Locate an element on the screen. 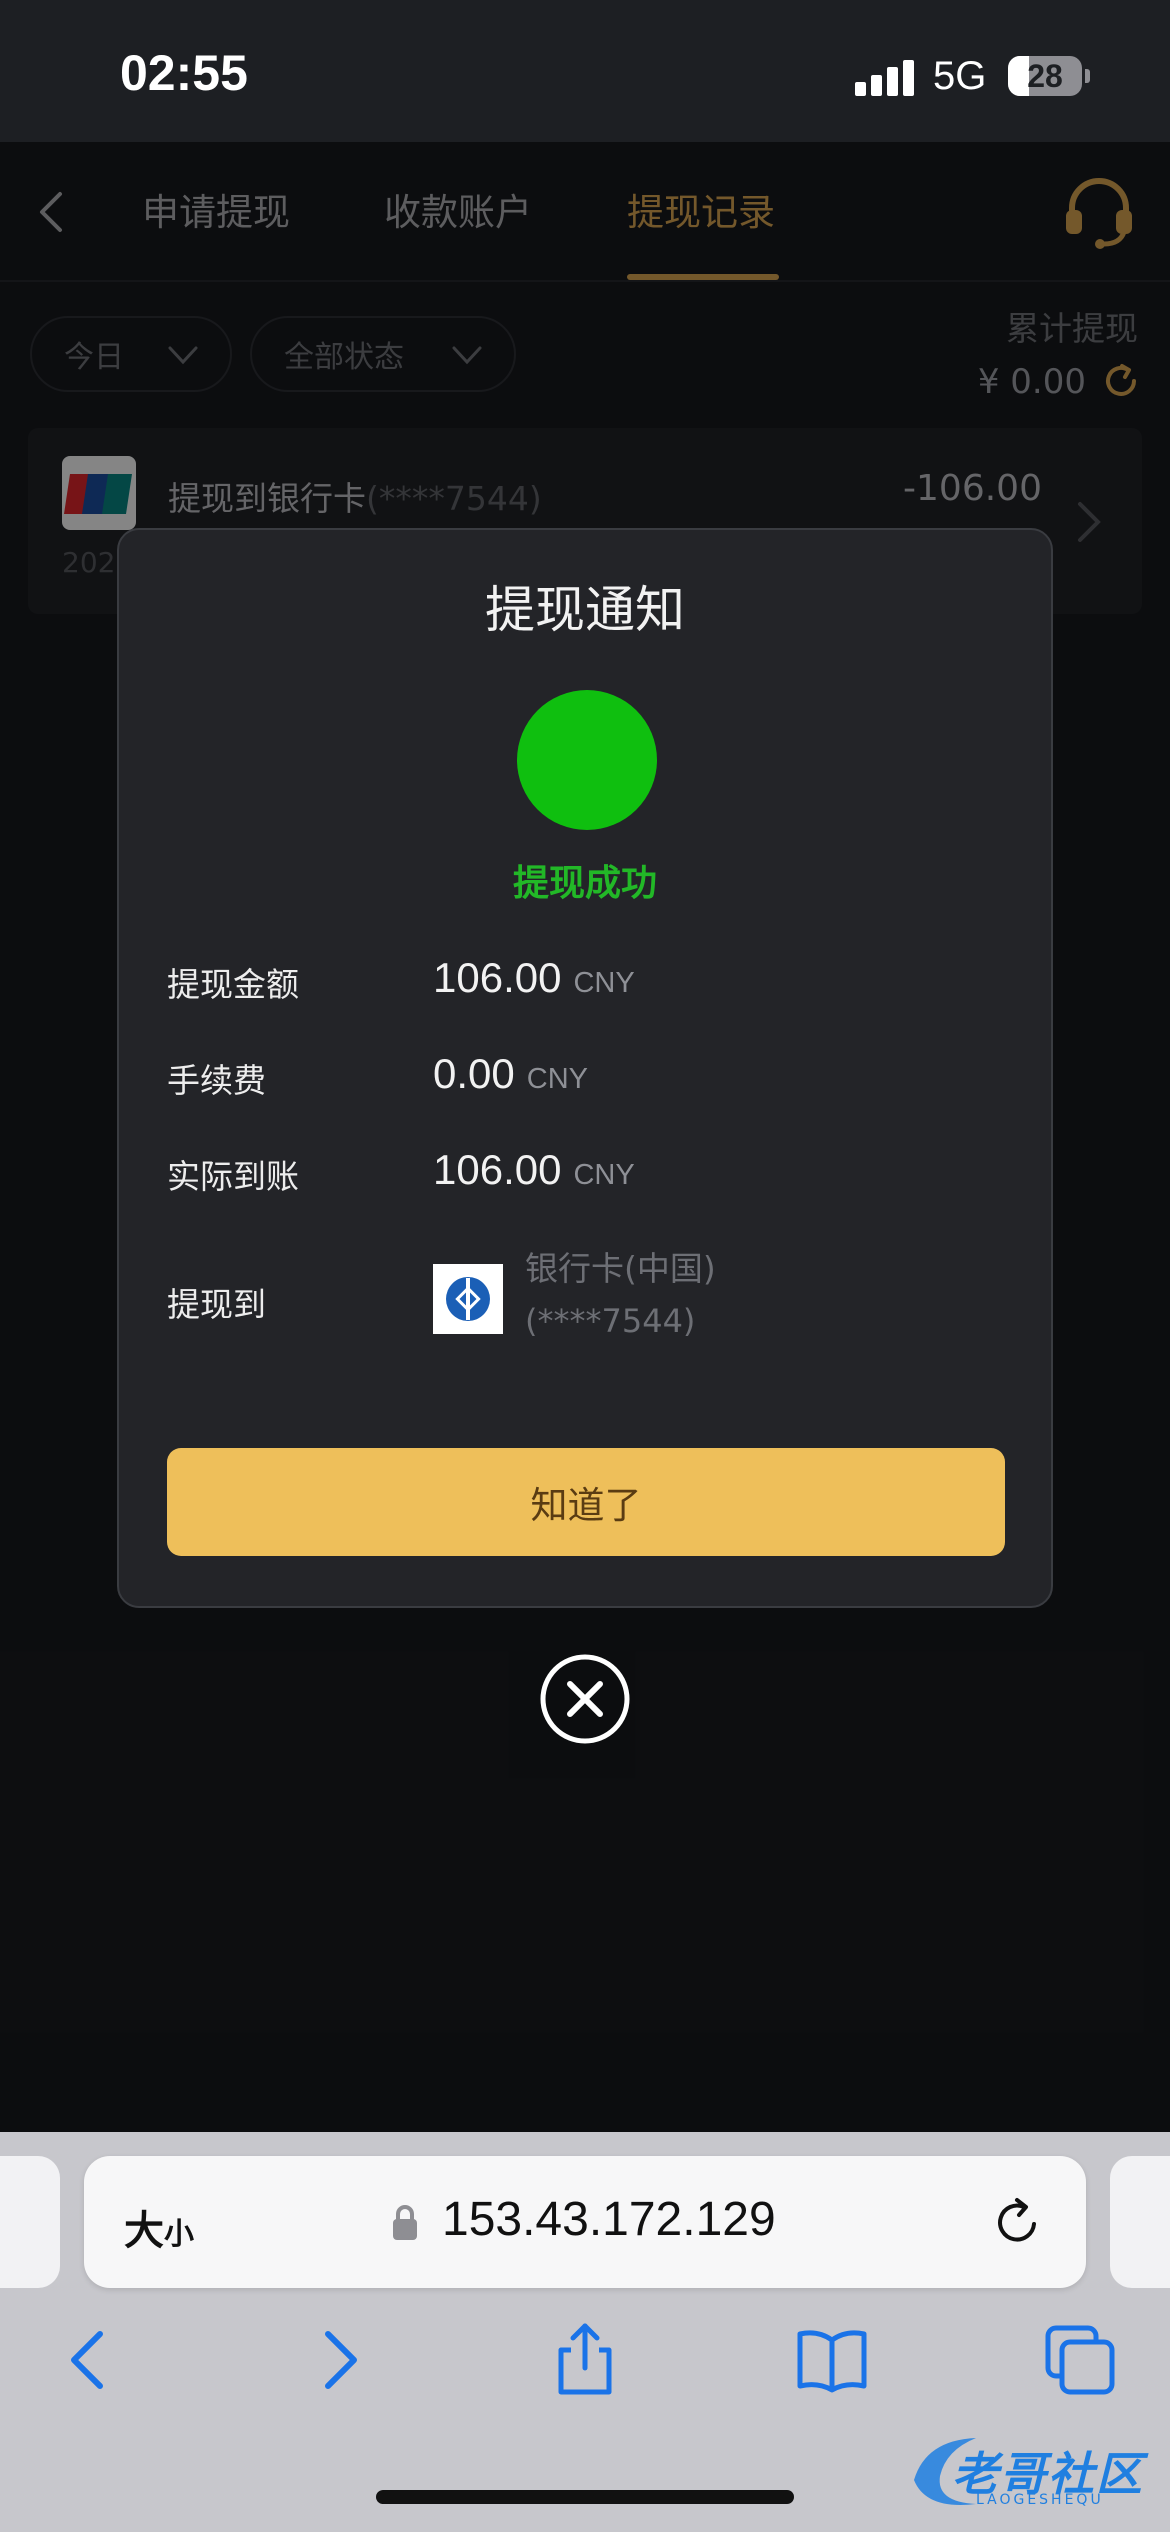 This screenshot has width=1170, height=2532. status-time: 02:55 is located at coordinates (184, 73).